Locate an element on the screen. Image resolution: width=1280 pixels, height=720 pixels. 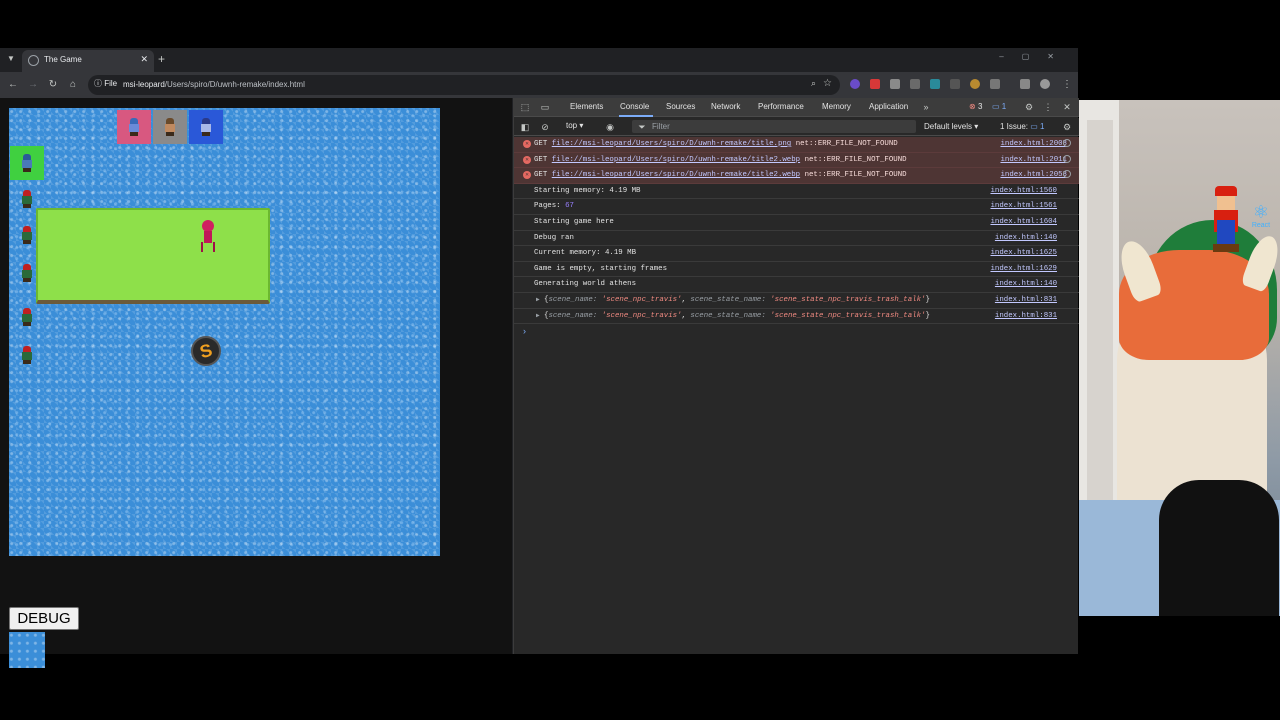
console-prompt: › is located at coordinates (796, 332).